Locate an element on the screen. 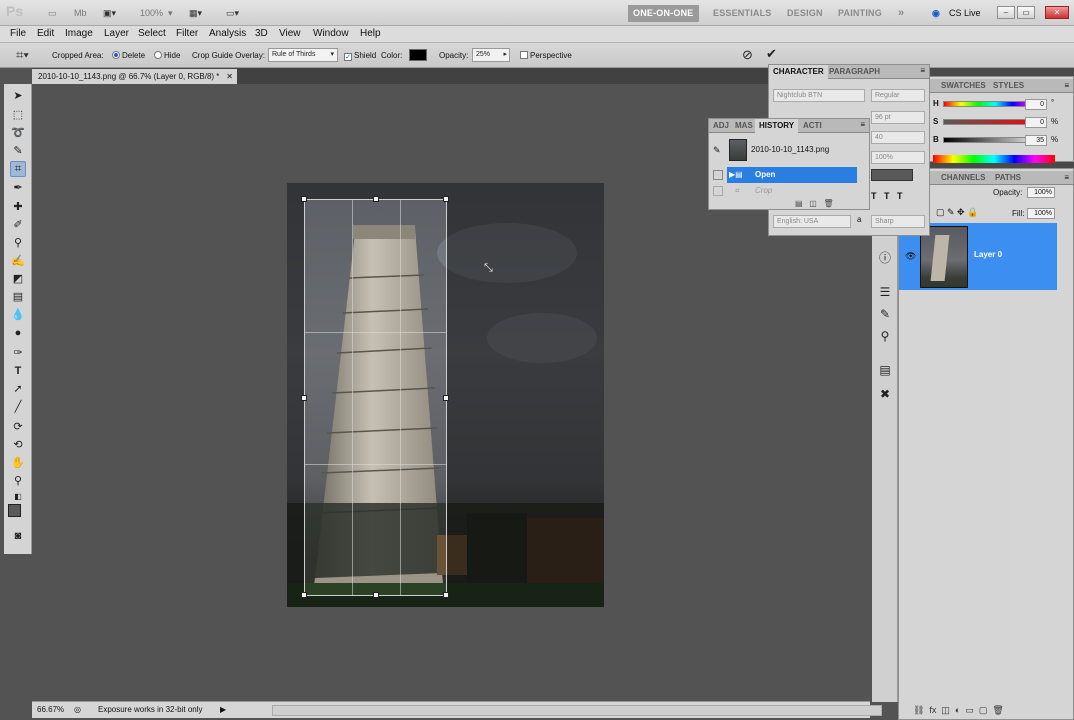  crop-bounding-box is located at coordinates (375, 397).